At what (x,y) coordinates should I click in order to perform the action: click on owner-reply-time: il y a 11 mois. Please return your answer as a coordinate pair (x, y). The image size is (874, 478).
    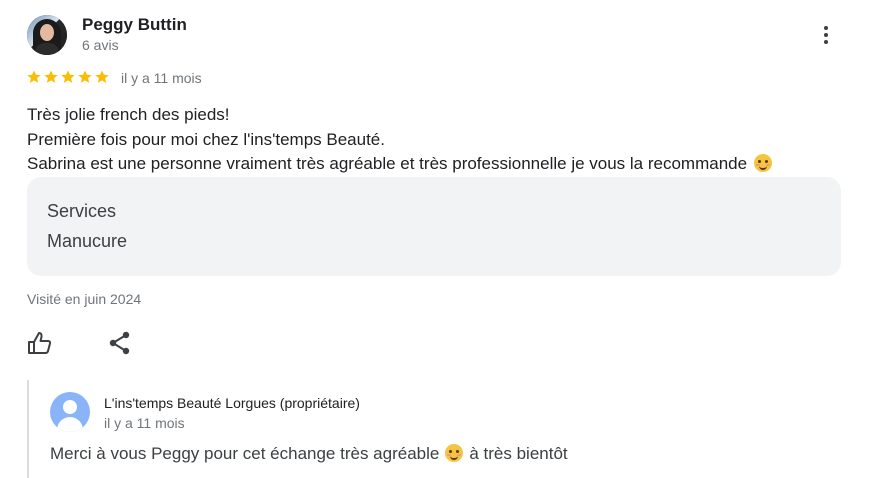
    Looking at the image, I should click on (144, 423).